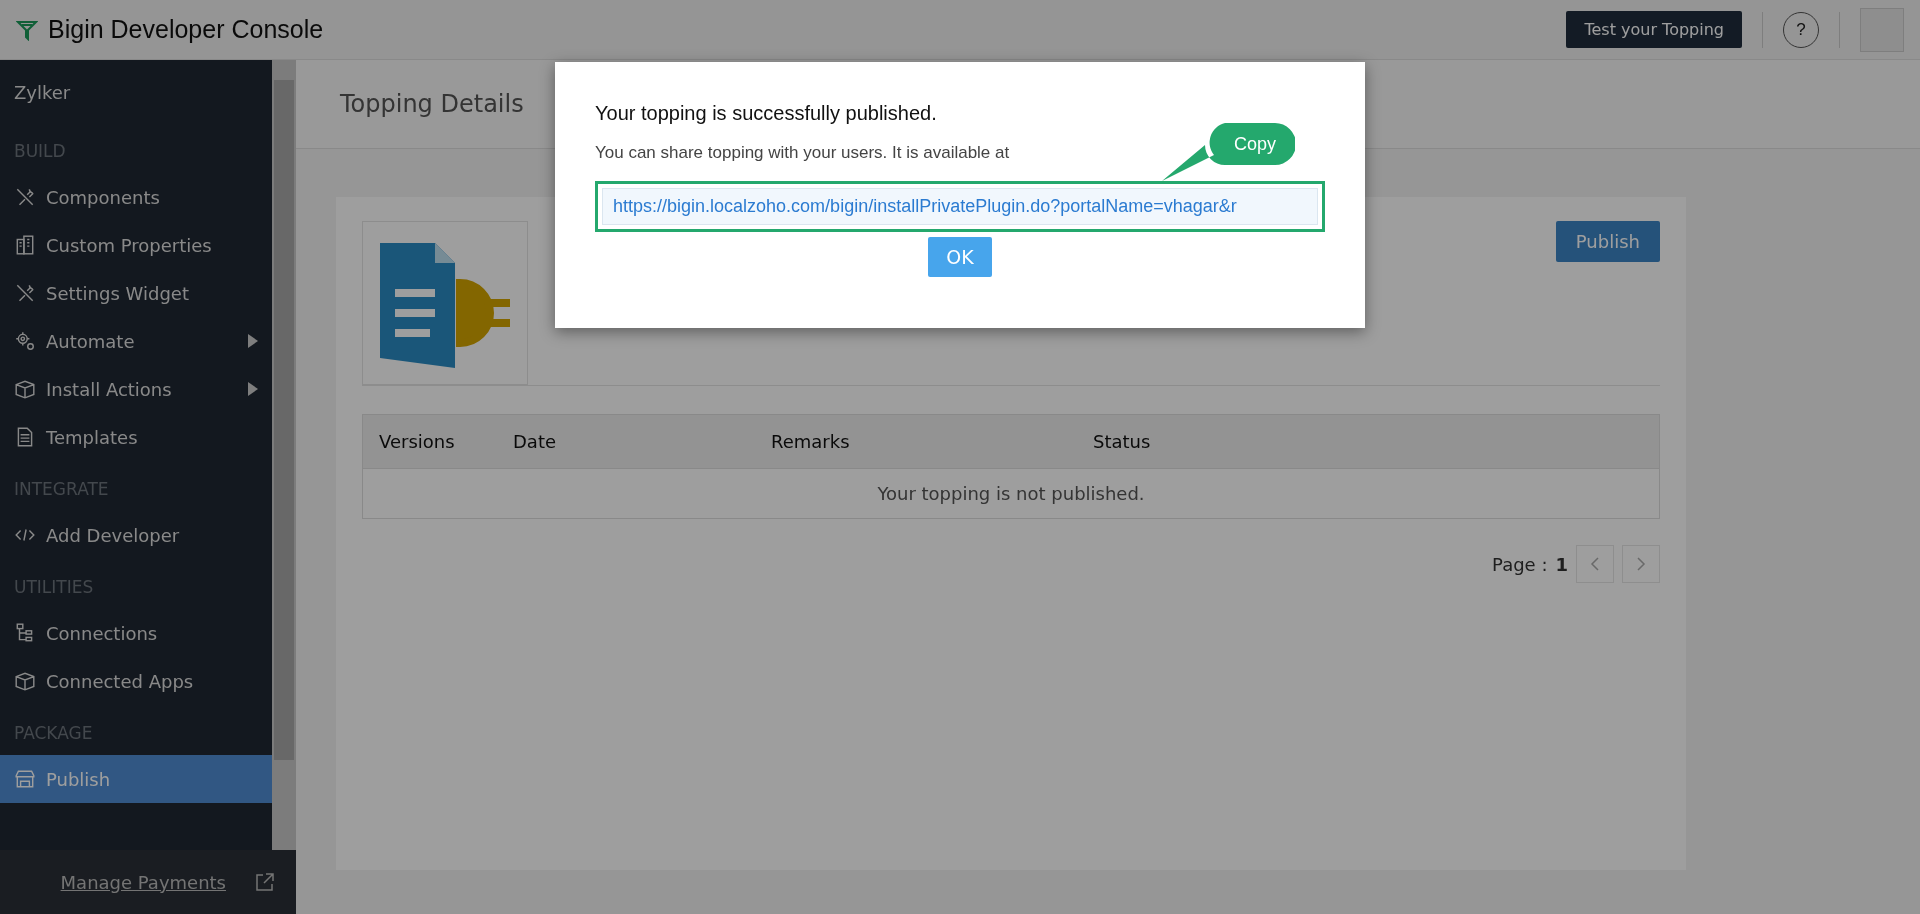 The height and width of the screenshot is (914, 1920). I want to click on manage-payments-link: Manage Payments, so click(143, 882).